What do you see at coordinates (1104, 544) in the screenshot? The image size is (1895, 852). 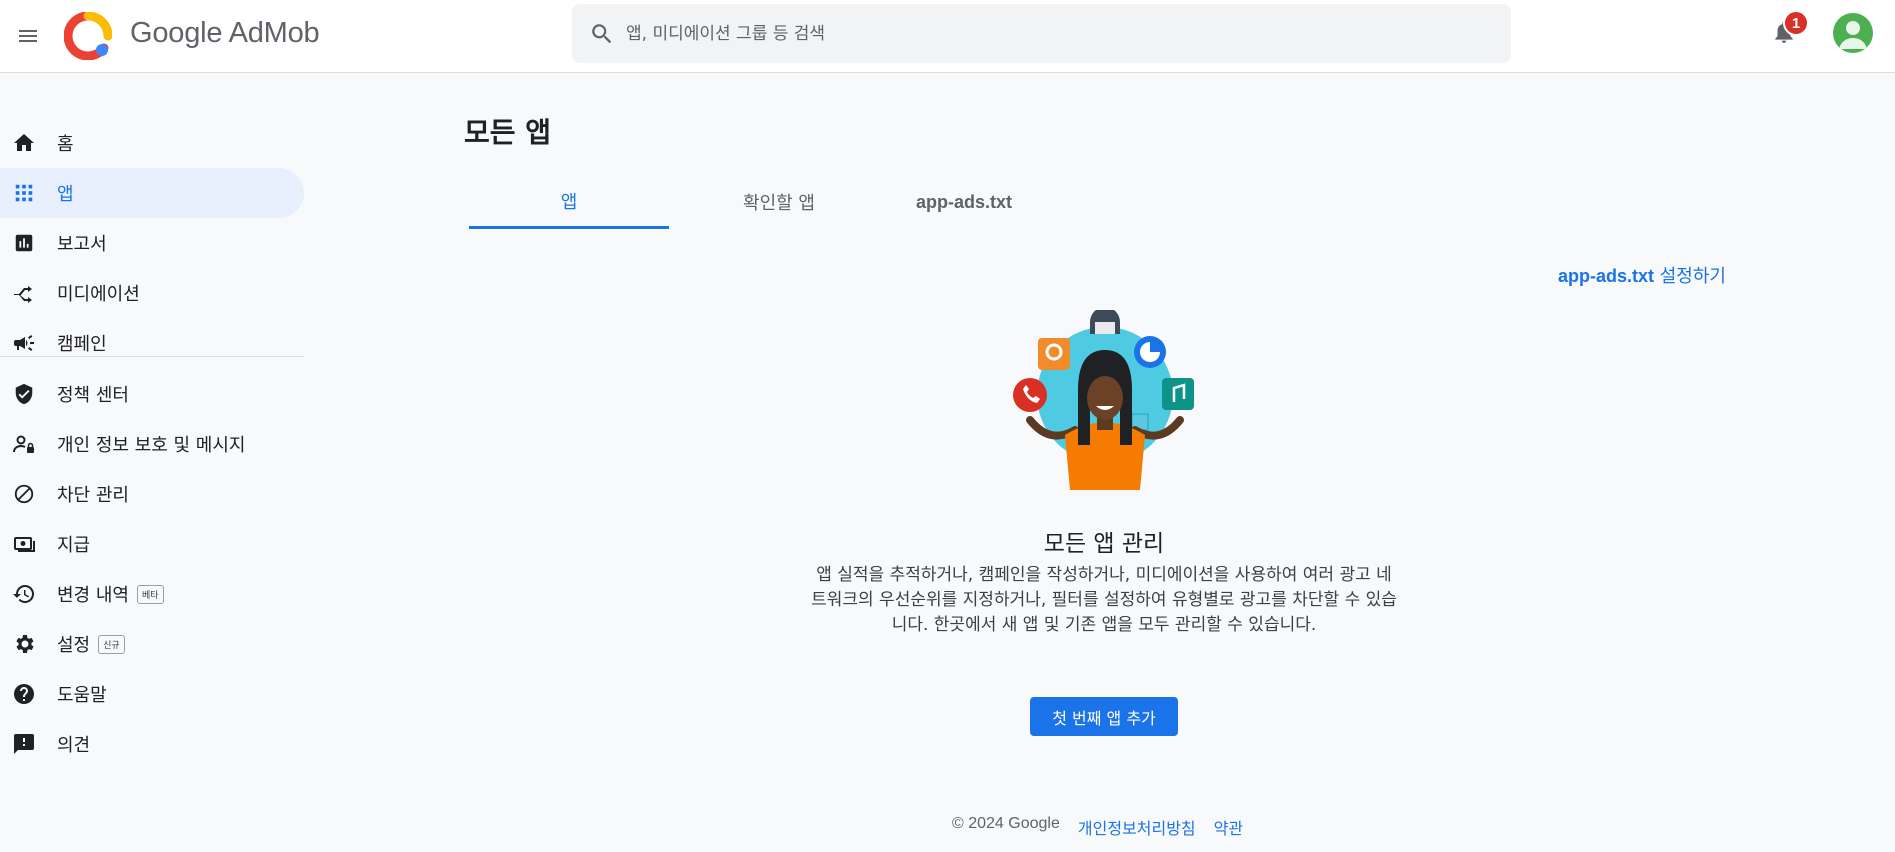 I see `empty-state-title: 모든 앱 관리` at bounding box center [1104, 544].